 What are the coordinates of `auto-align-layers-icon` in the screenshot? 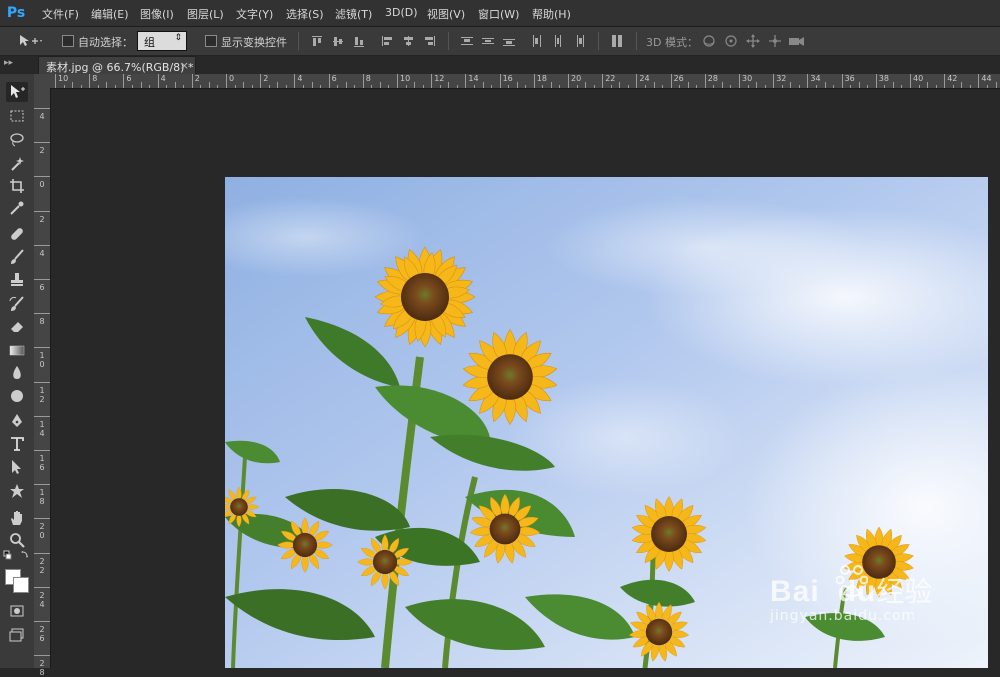 It's located at (617, 41).